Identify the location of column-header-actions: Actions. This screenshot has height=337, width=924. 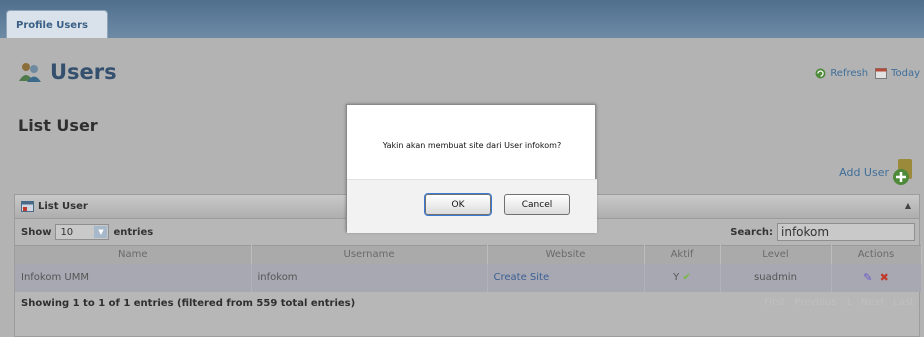
(876, 254).